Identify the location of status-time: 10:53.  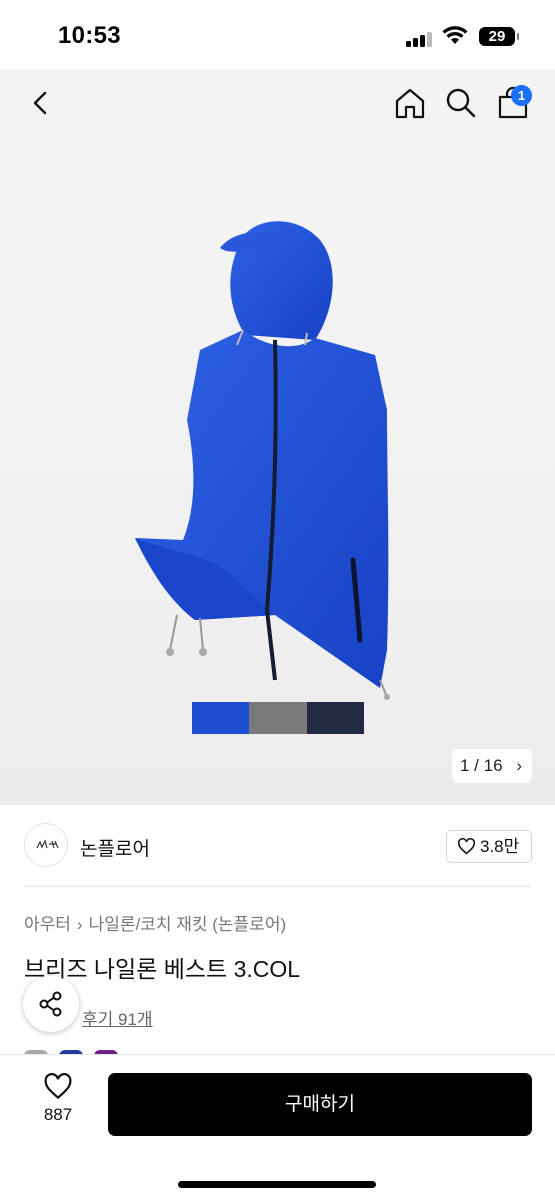
(89, 35).